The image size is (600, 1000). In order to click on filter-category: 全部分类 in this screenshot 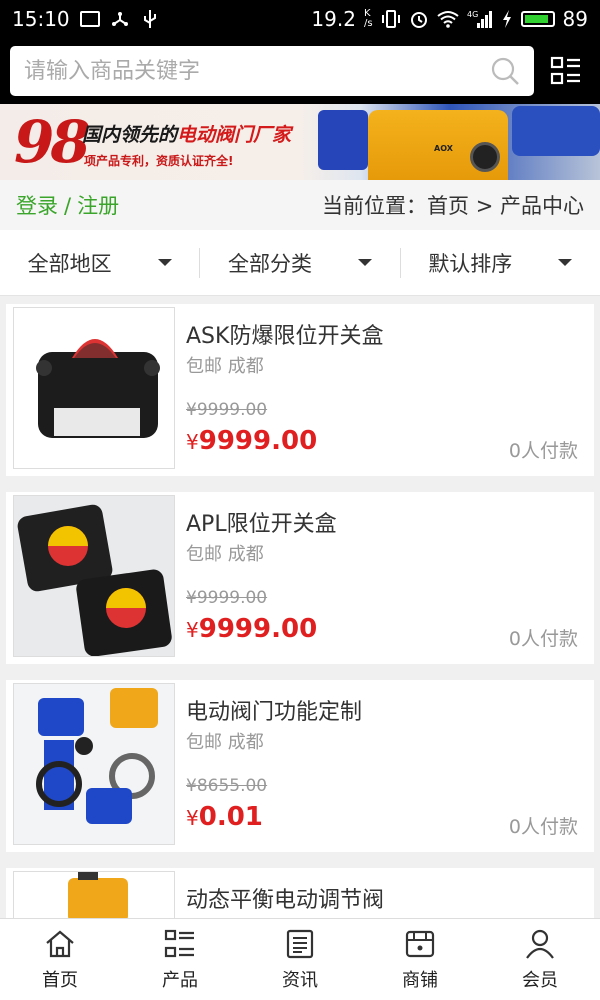, I will do `click(299, 262)`.